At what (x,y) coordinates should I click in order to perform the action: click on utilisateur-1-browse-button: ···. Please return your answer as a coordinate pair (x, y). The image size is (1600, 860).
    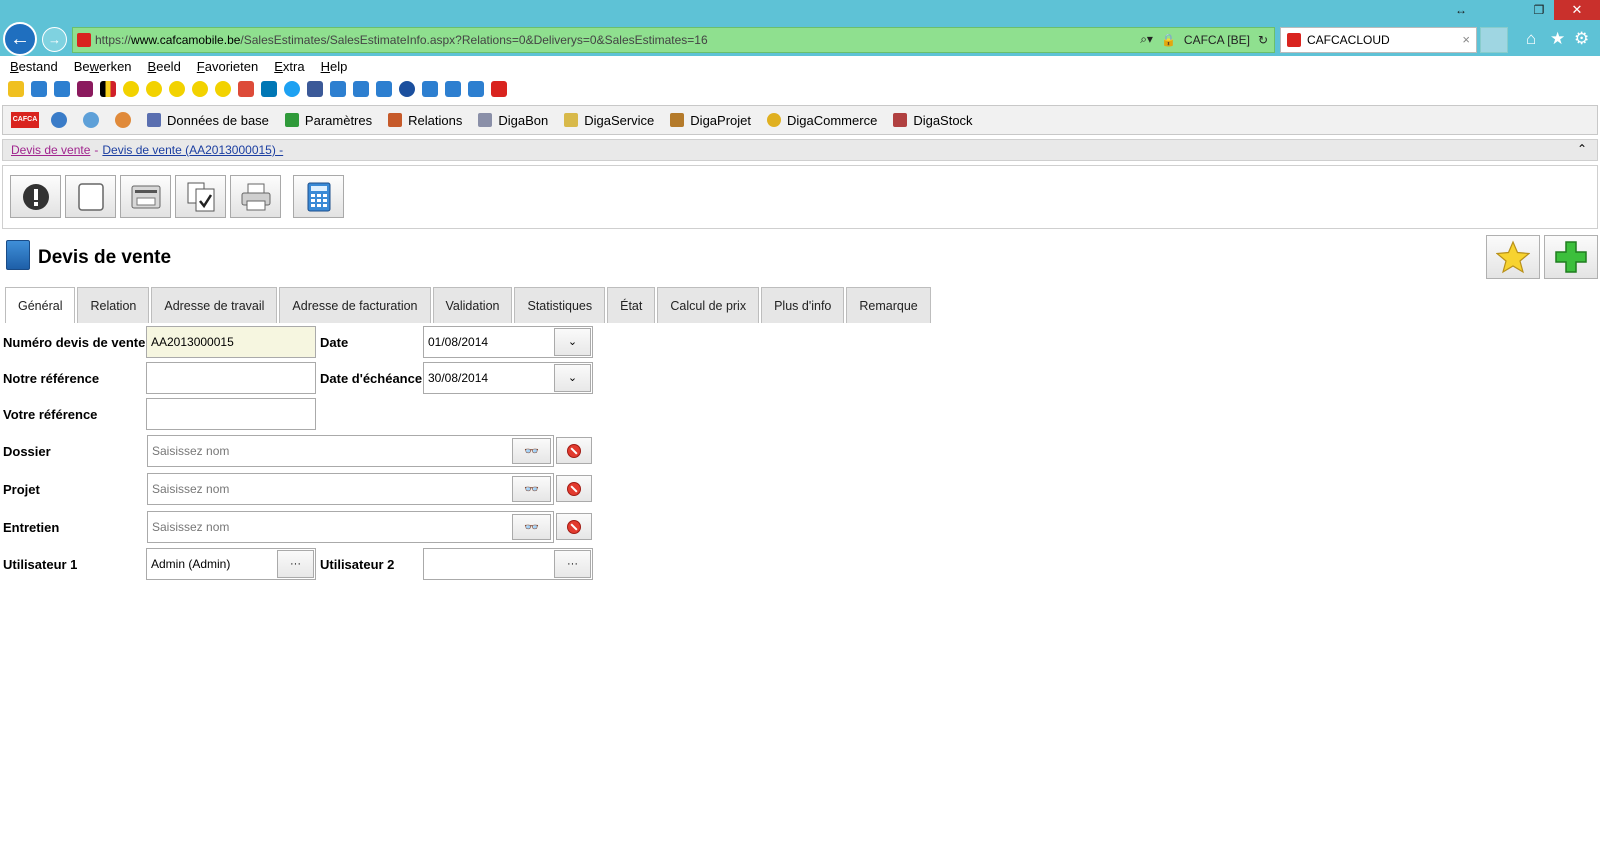
    Looking at the image, I should click on (295, 564).